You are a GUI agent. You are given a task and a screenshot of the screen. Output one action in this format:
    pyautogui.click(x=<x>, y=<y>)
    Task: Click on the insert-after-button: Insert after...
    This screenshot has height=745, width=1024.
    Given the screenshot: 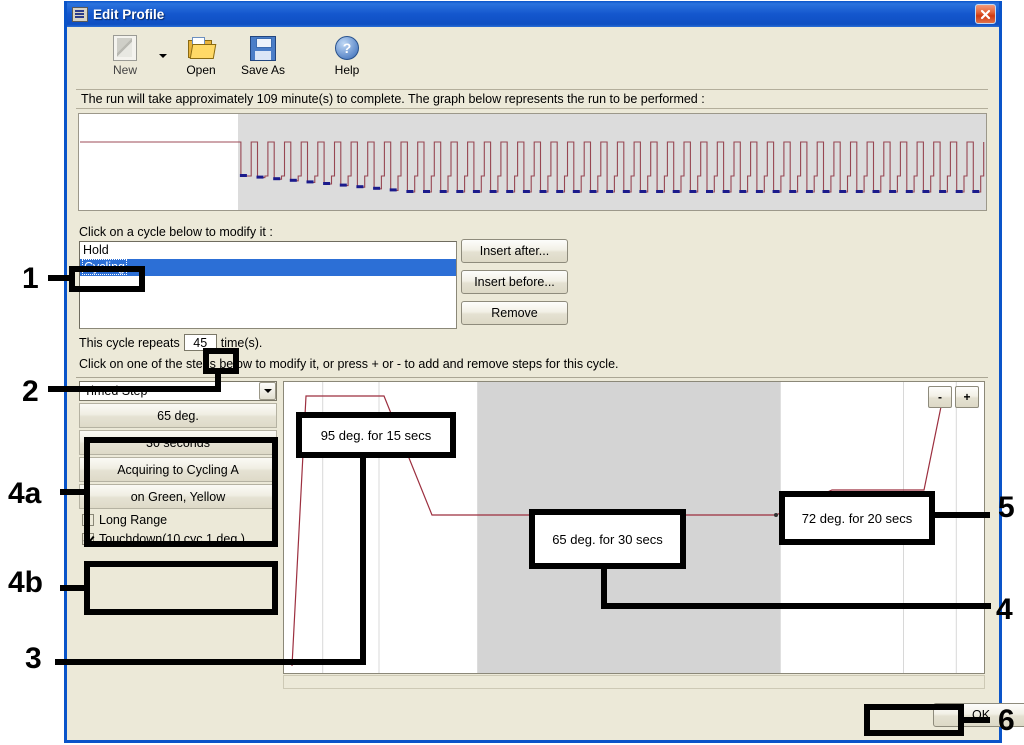 What is the action you would take?
    pyautogui.click(x=514, y=251)
    